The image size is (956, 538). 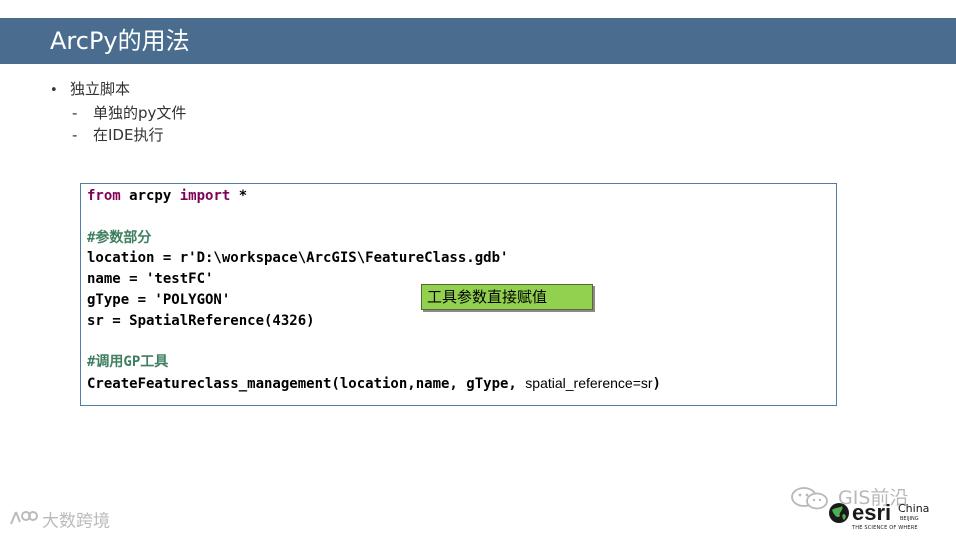 I want to click on keyword-from: from, so click(x=104, y=196).